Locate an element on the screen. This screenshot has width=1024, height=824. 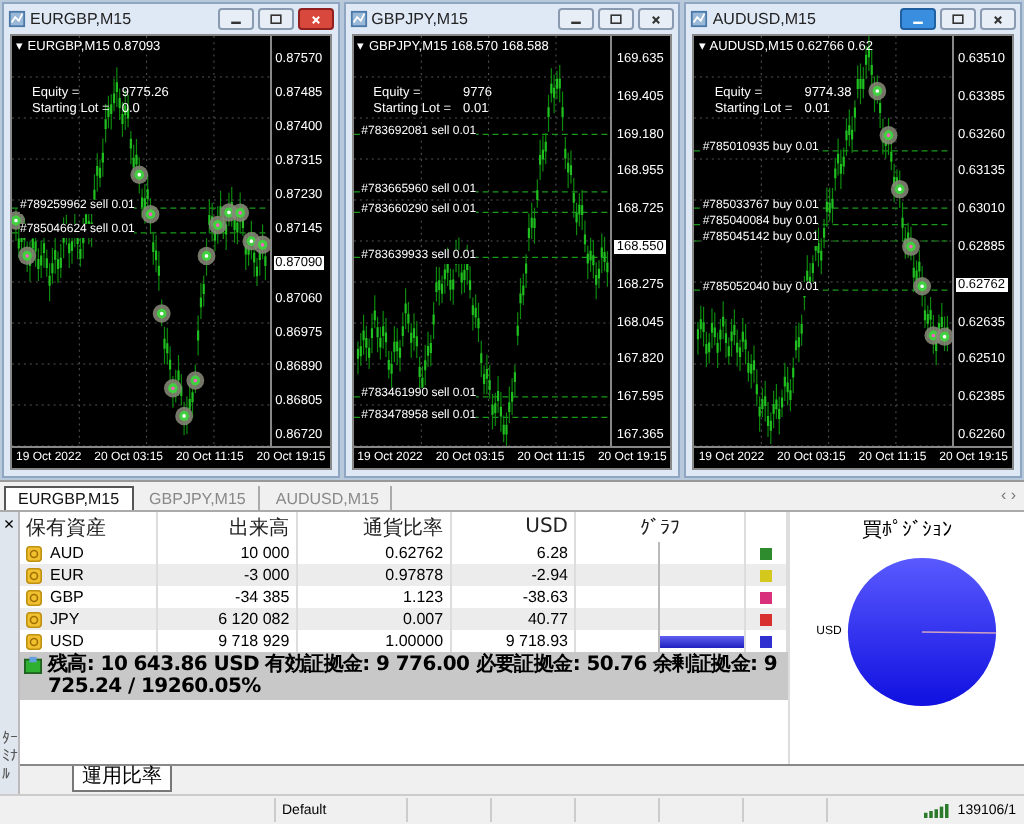
account-summary: 残高: 10 643.86 USD 有効証拠金: 9 776.00 必要証拠金: 50.76 余剰証拠金: 9 725.24 / 19260.05% is located at coordinates (414, 676).